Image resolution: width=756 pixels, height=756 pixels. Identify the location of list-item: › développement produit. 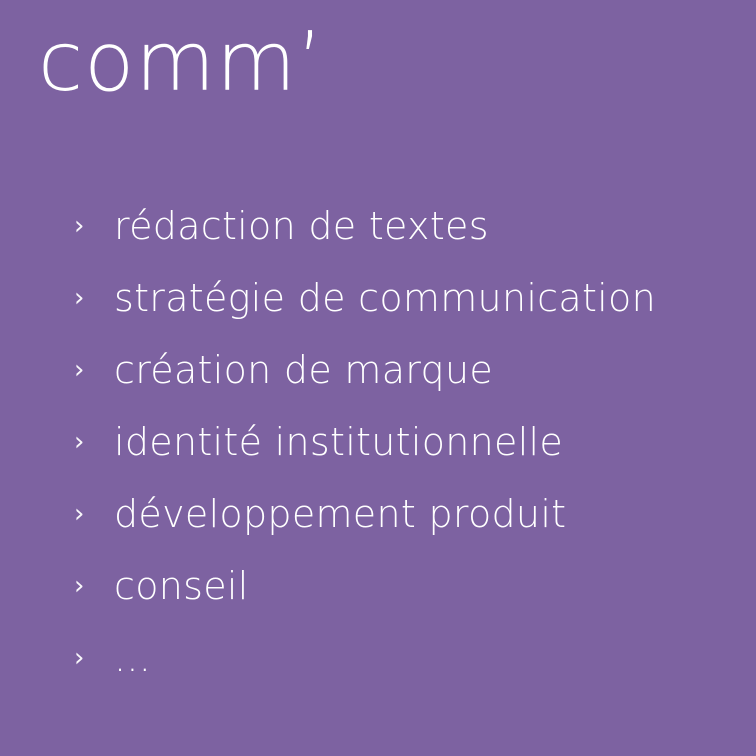
(365, 514).